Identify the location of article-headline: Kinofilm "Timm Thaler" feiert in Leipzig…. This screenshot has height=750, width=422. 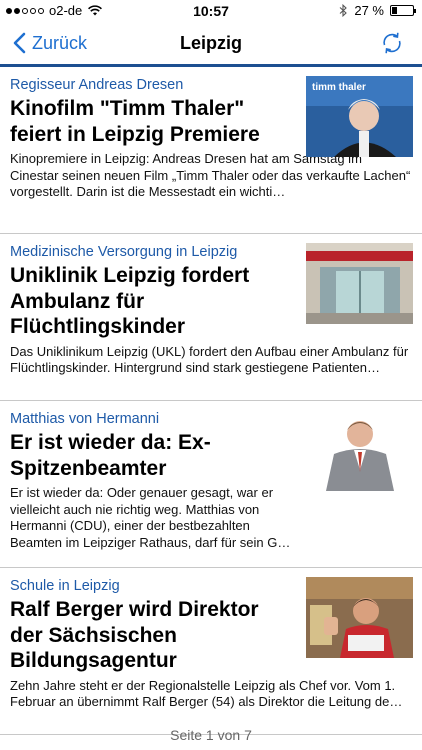
(135, 121).